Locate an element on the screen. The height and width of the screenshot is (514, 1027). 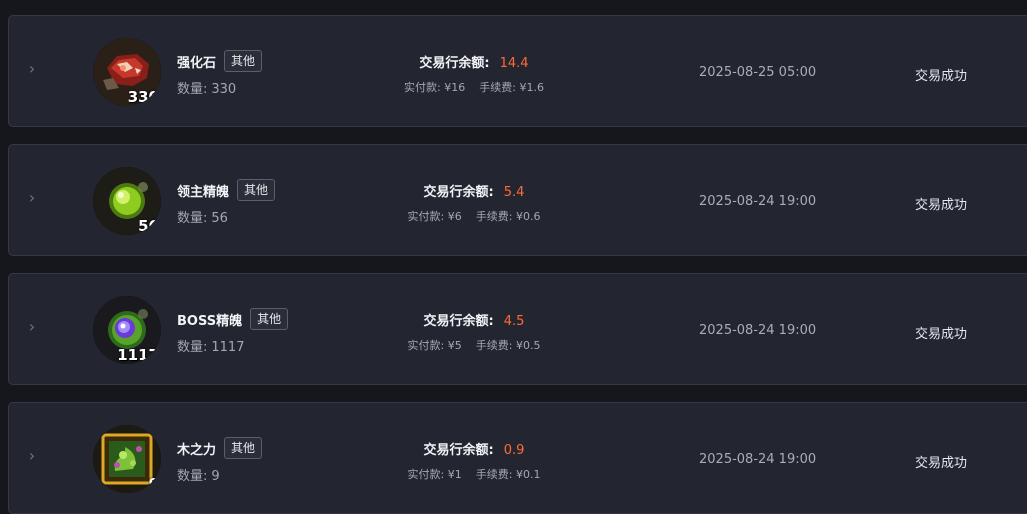
fee-amount: 手续费: ¥1.6 is located at coordinates (511, 87).